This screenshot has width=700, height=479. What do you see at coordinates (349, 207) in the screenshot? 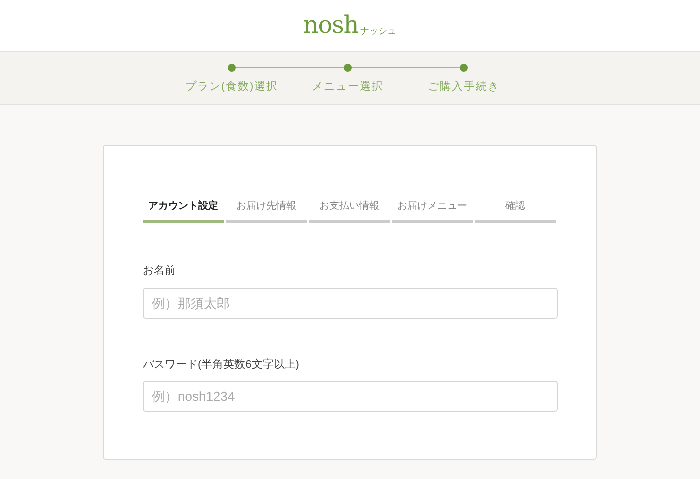
I see `step-tab: お支払い情報` at bounding box center [349, 207].